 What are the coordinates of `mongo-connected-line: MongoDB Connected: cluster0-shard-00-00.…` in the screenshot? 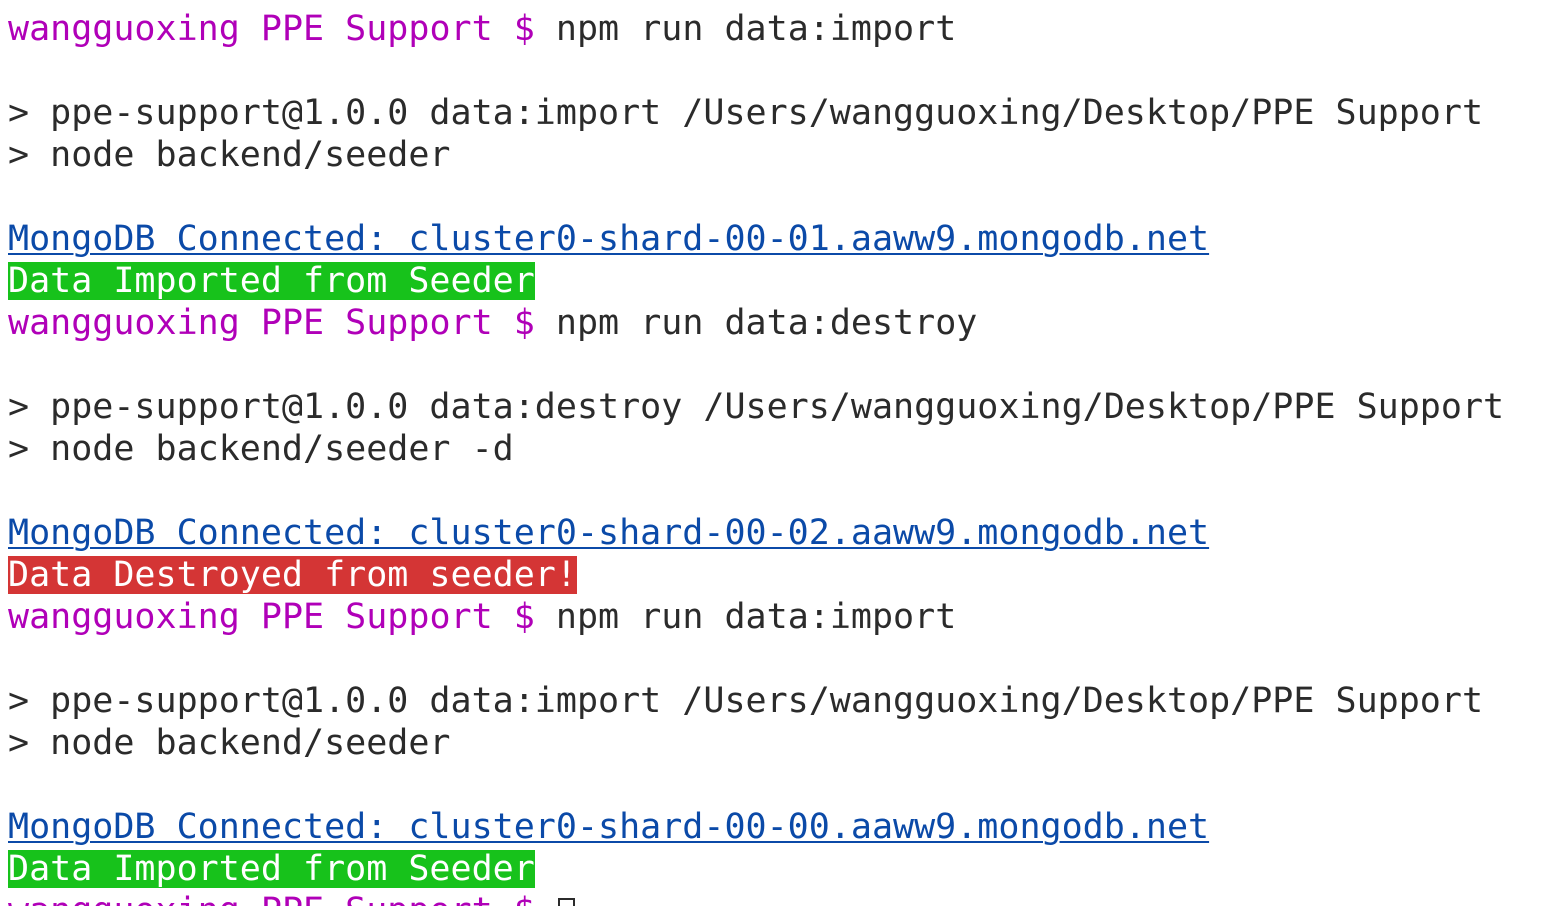 It's located at (780, 827).